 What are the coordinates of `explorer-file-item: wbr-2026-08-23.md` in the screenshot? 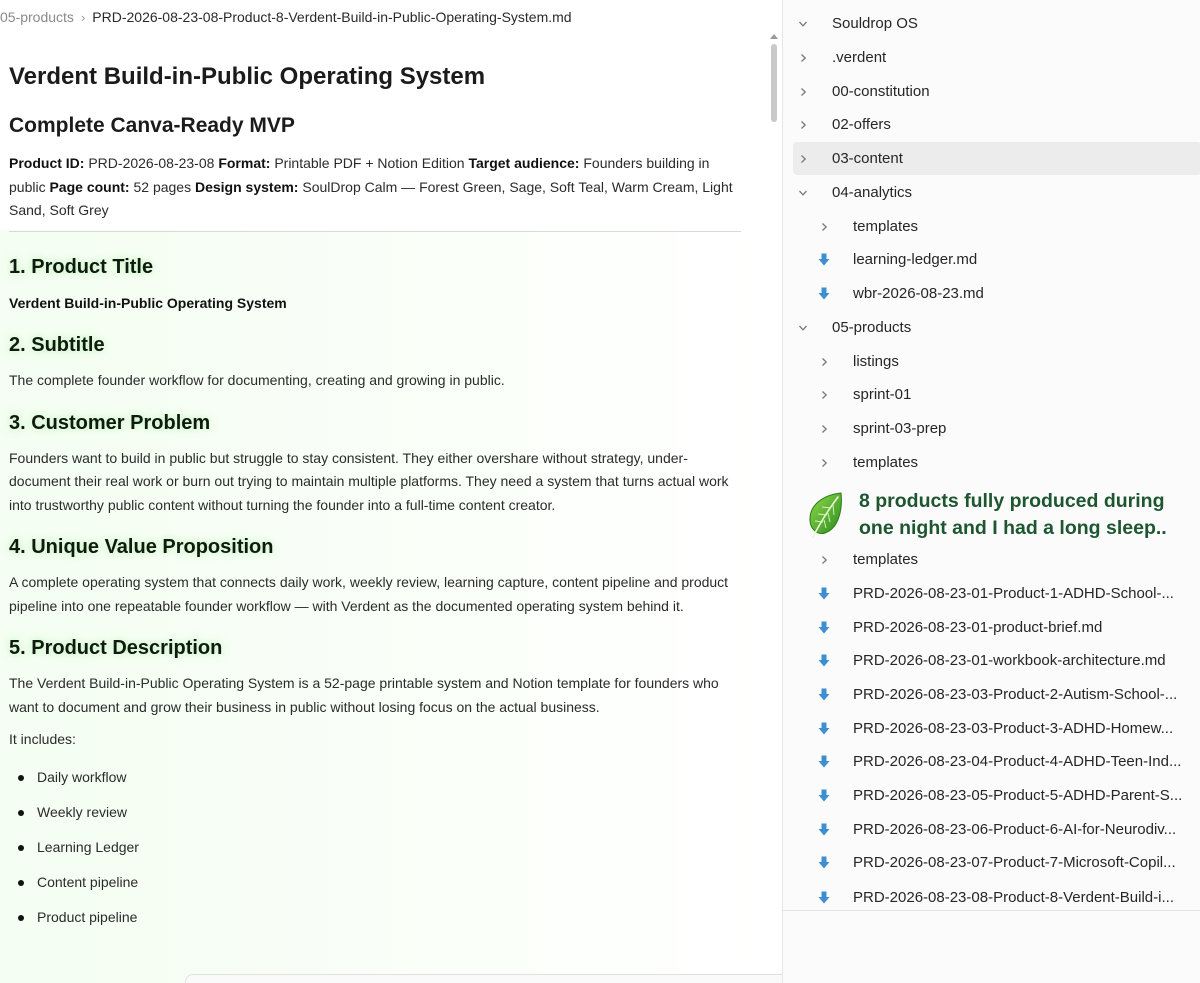 It's located at (1007, 293).